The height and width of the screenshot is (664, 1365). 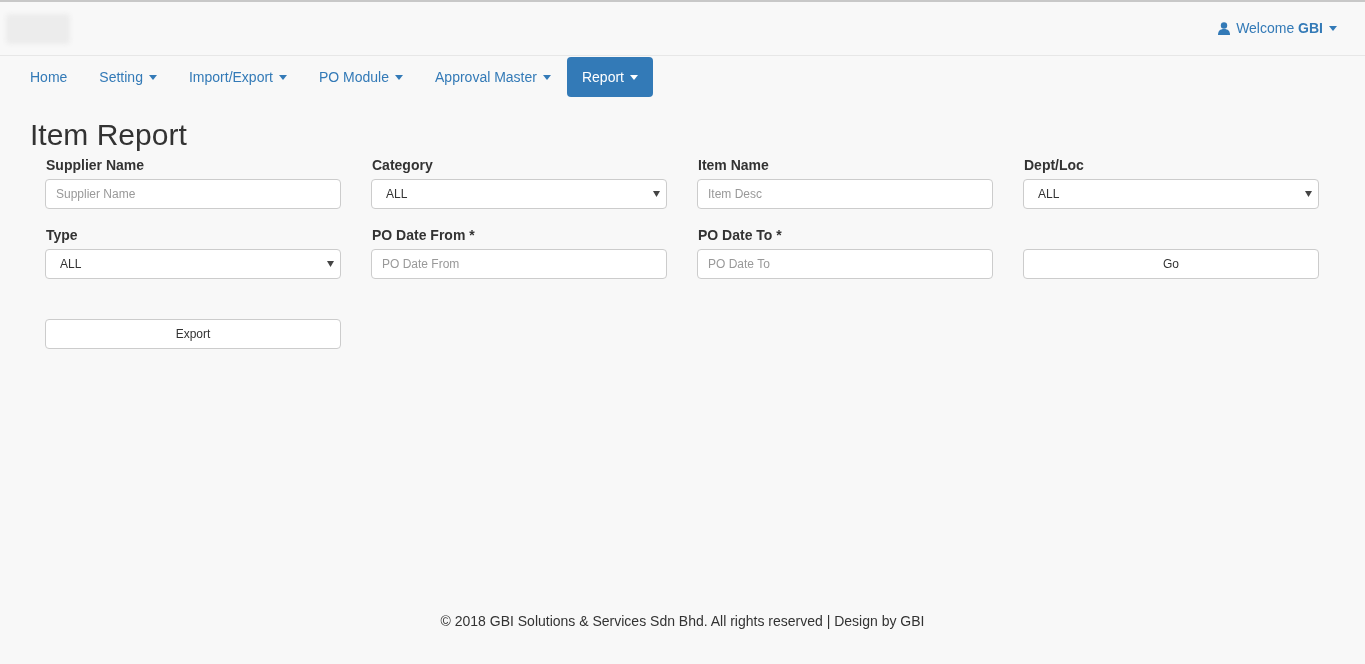 What do you see at coordinates (402, 165) in the screenshot?
I see `field-label: Category` at bounding box center [402, 165].